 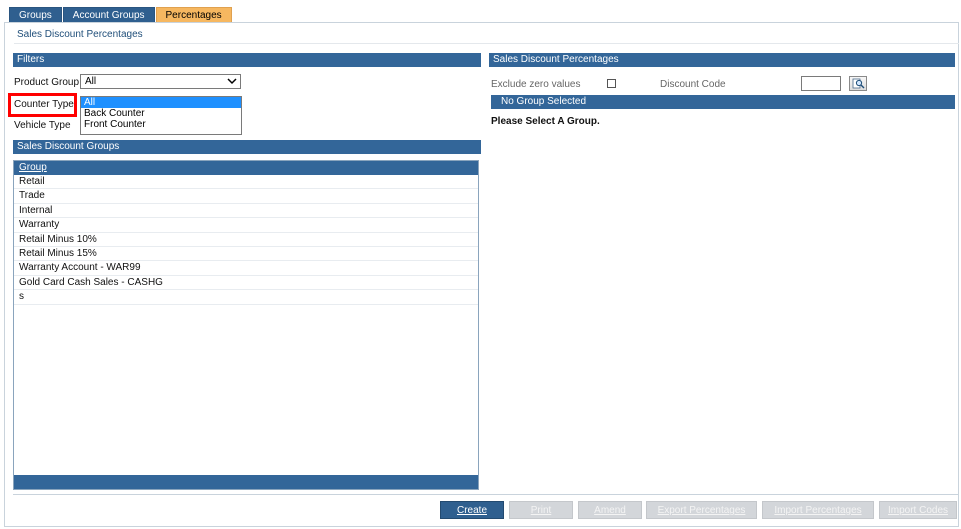 What do you see at coordinates (918, 510) in the screenshot?
I see `import-codes-button: Import Codes` at bounding box center [918, 510].